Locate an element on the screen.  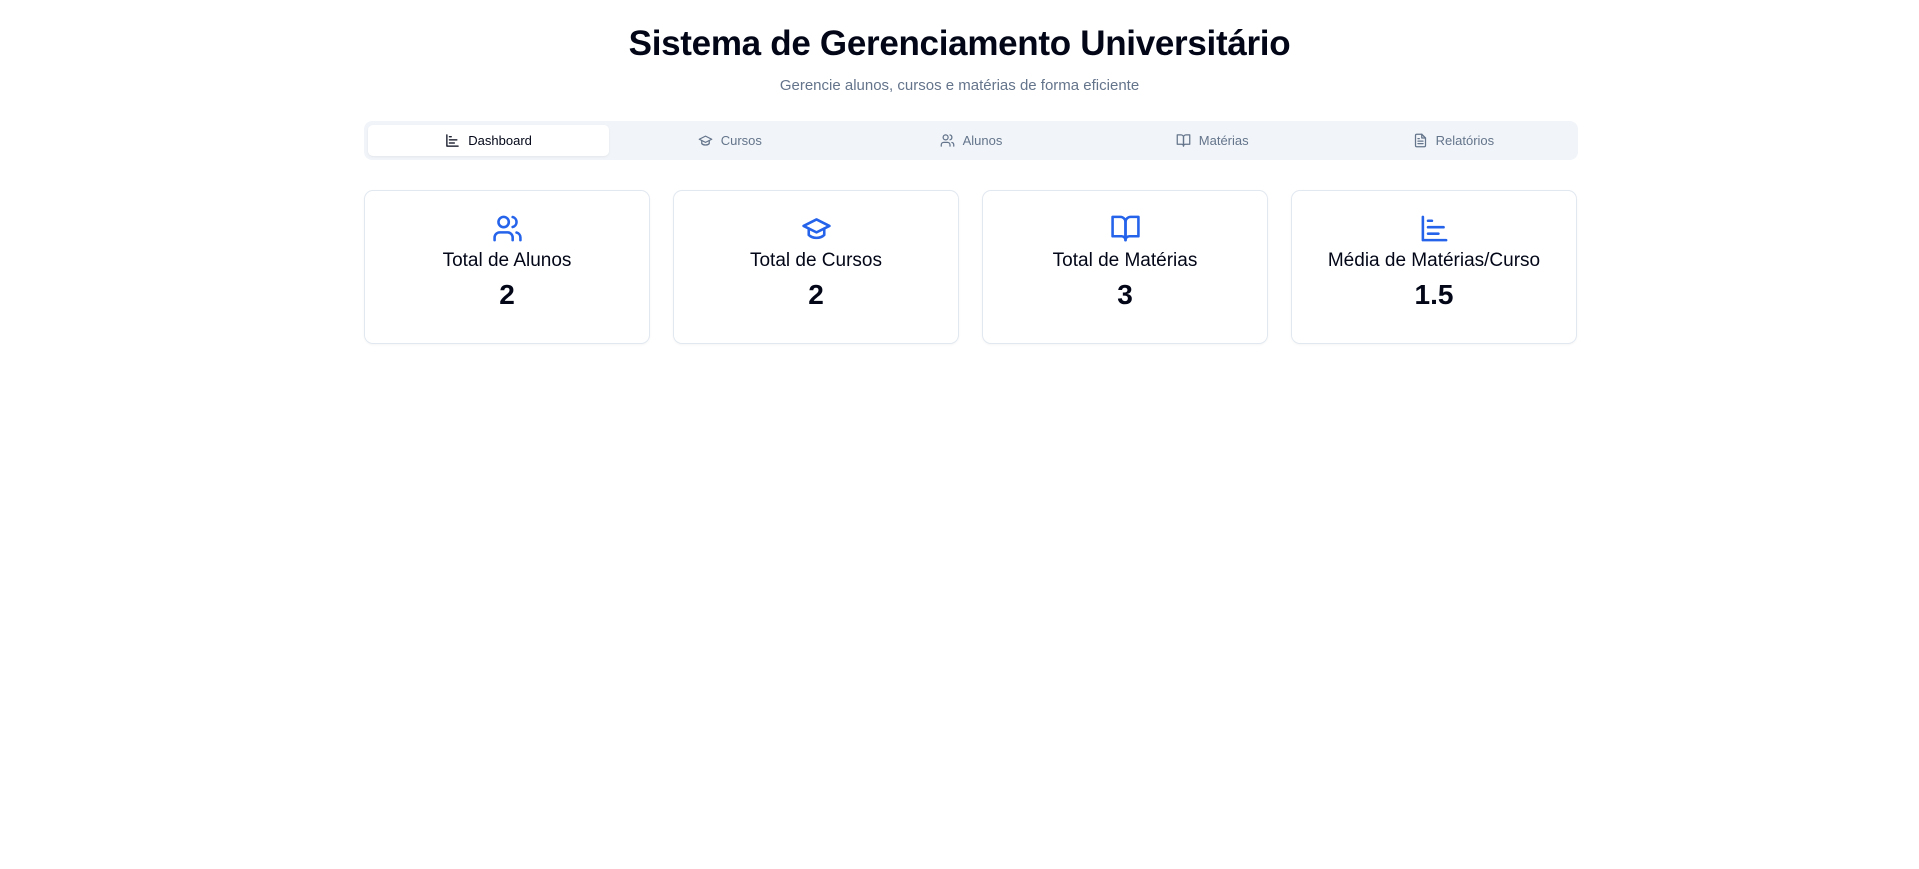
file-text-icon is located at coordinates (1420, 140).